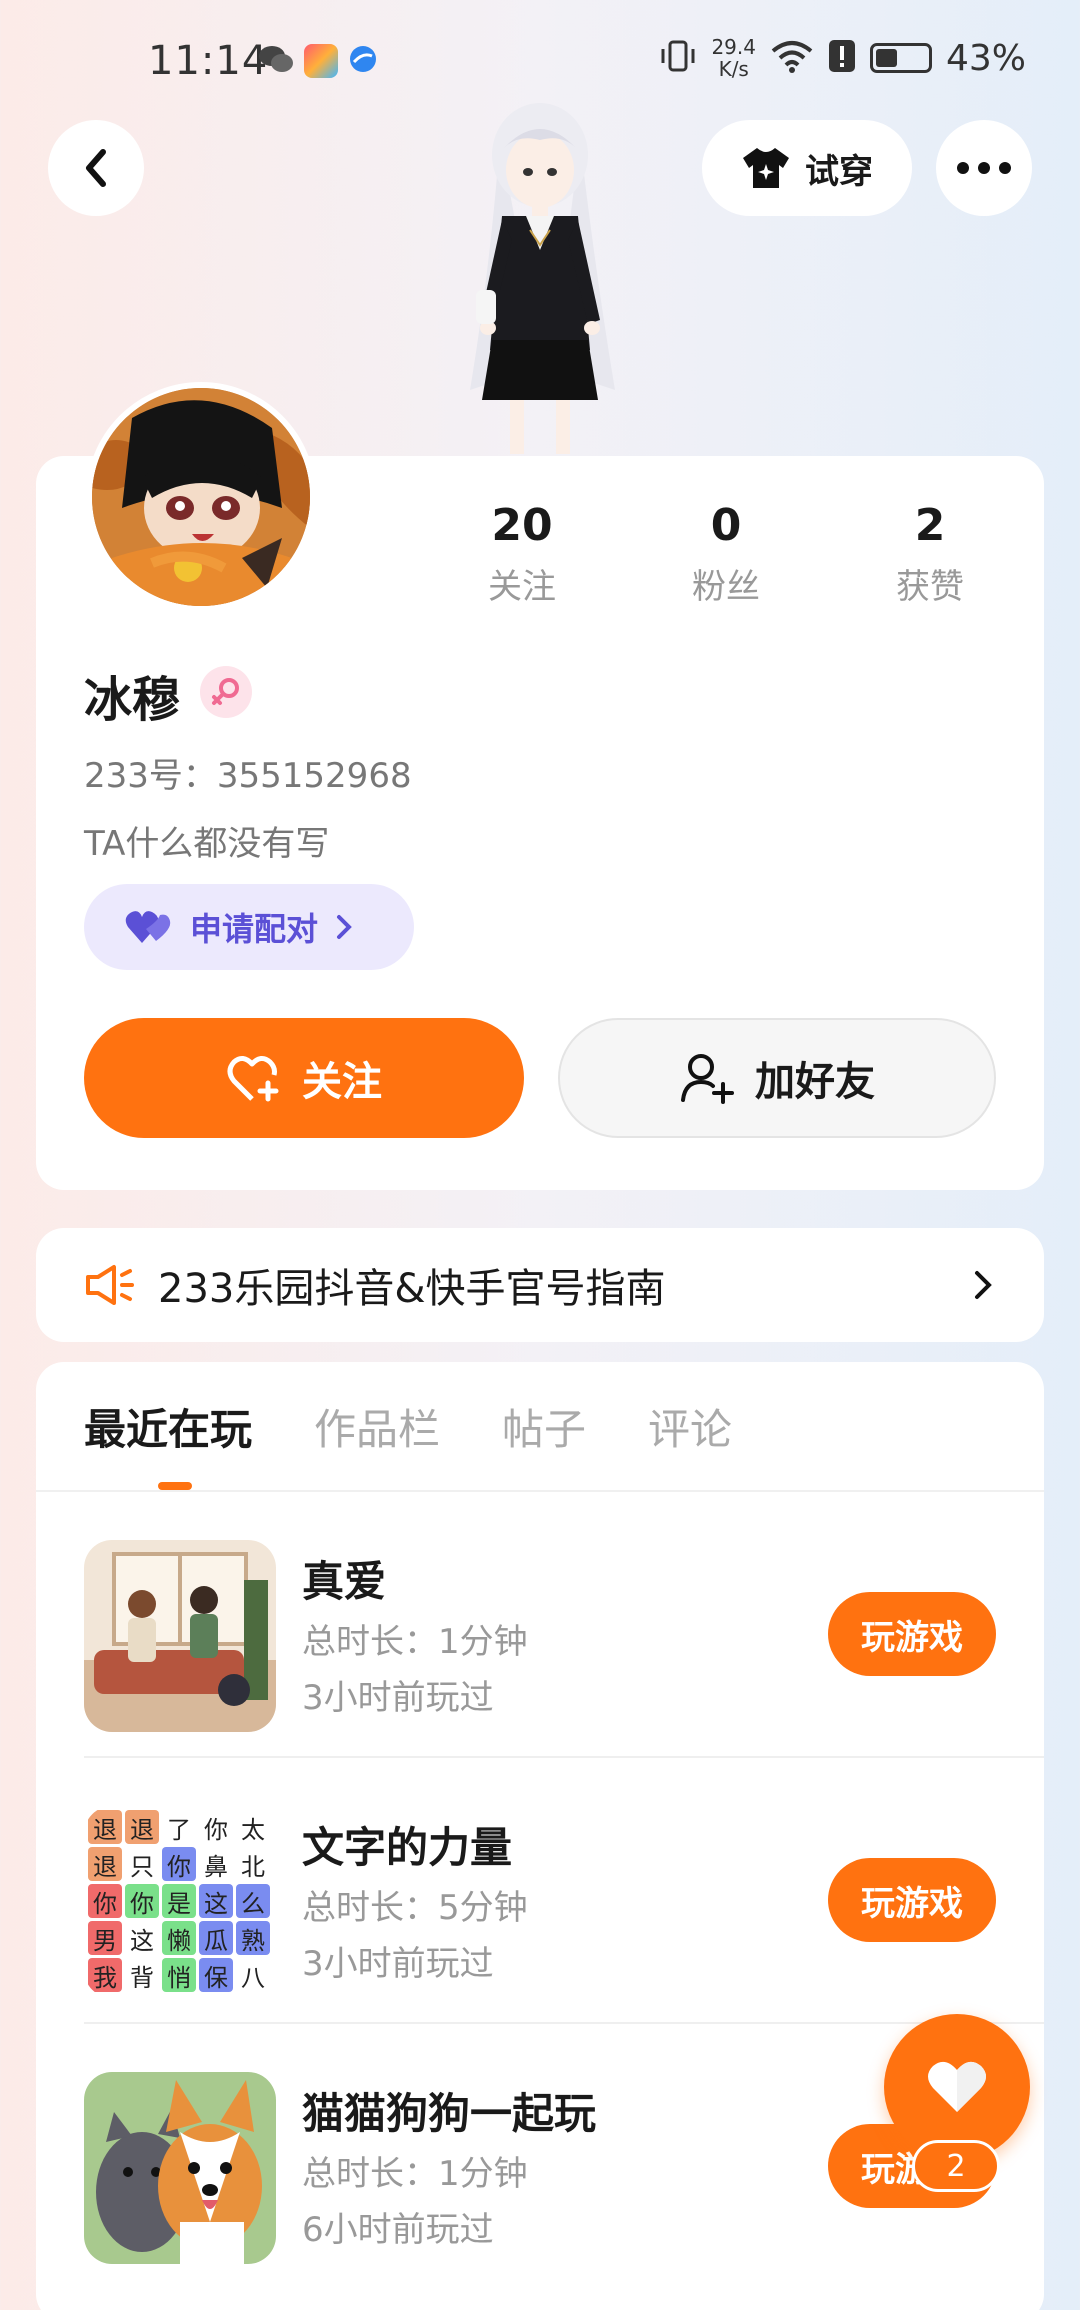 This screenshot has width=1080, height=2310. I want to click on stat-fans: 0 粉丝, so click(726, 554).